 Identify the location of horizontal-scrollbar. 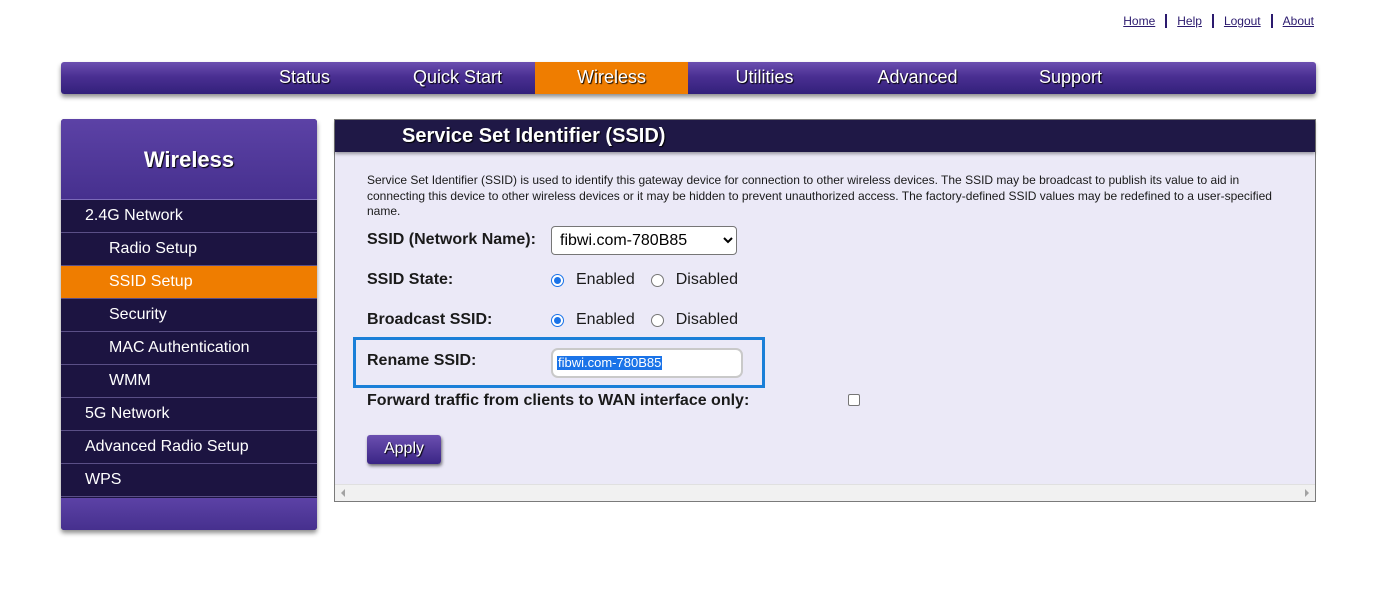
(825, 492).